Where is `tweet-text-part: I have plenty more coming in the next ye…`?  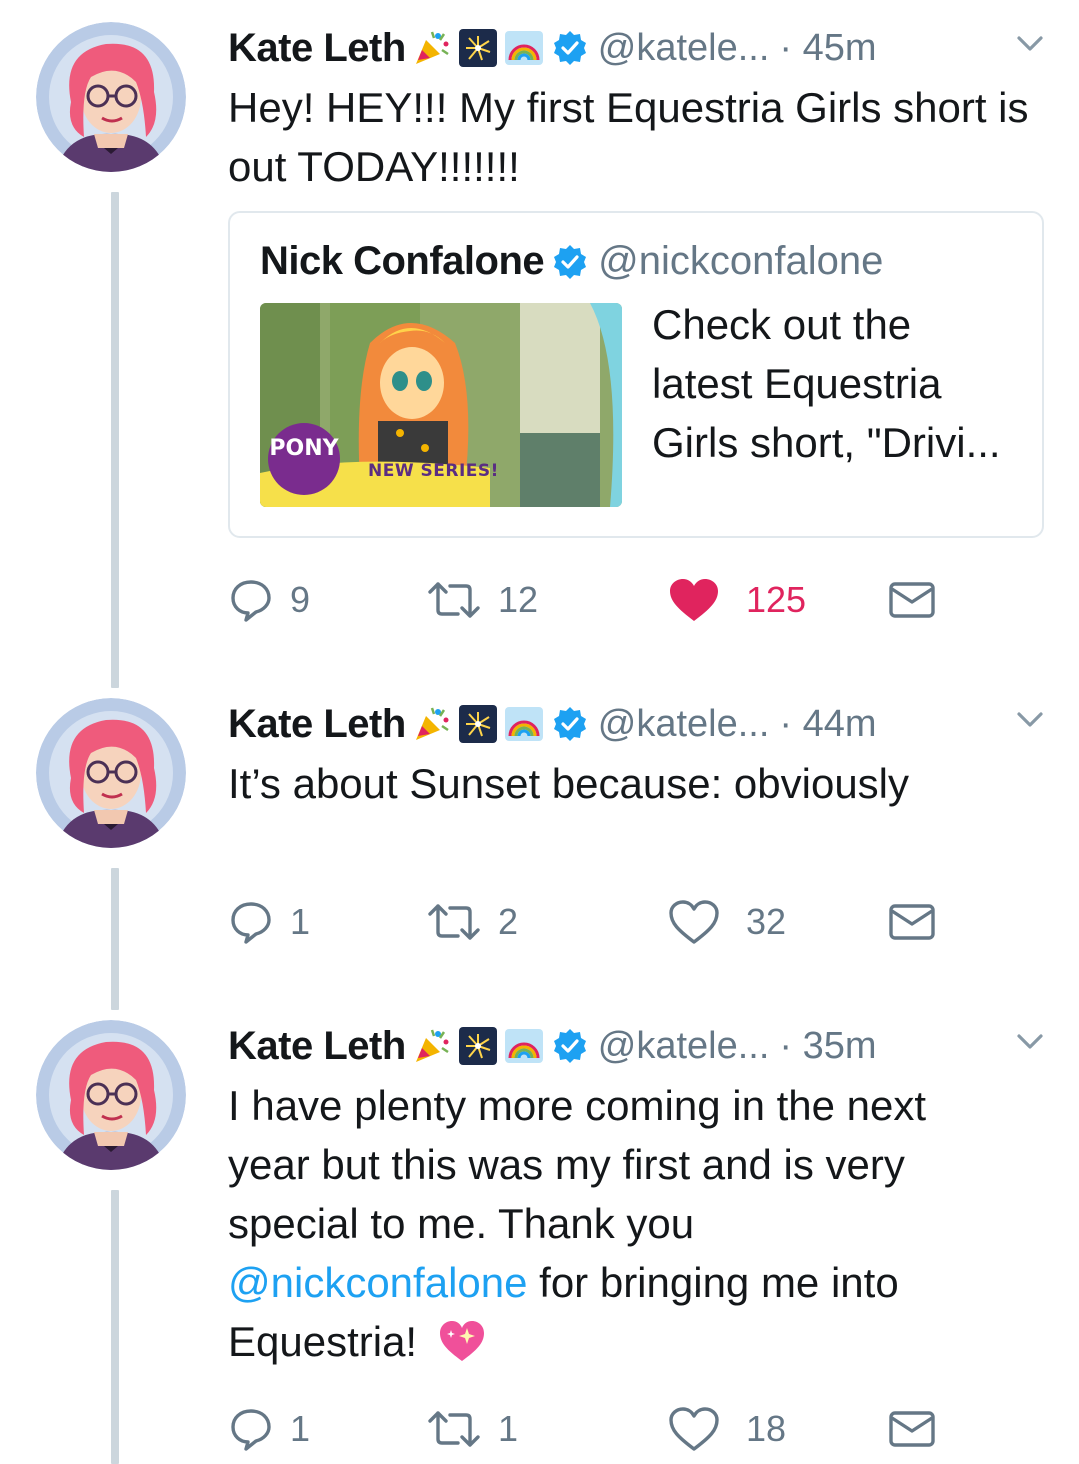 tweet-text-part: I have plenty more coming in the next ye… is located at coordinates (577, 1164).